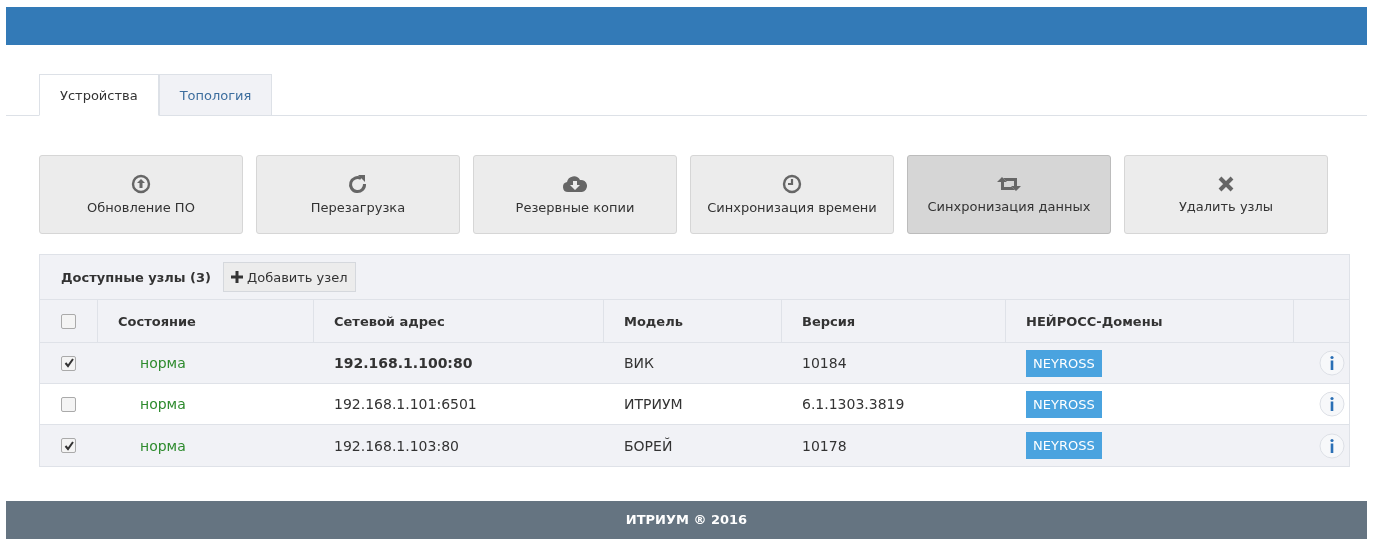 The width and height of the screenshot is (1373, 539). I want to click on column-header: НЕЙРОСС-Домены, so click(1094, 321).